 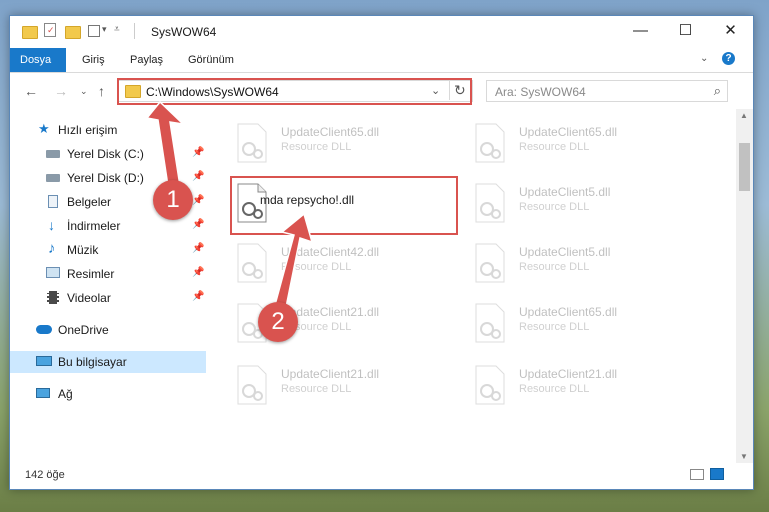 What do you see at coordinates (84, 91) in the screenshot?
I see `recent-locations-icon: ⌄` at bounding box center [84, 91].